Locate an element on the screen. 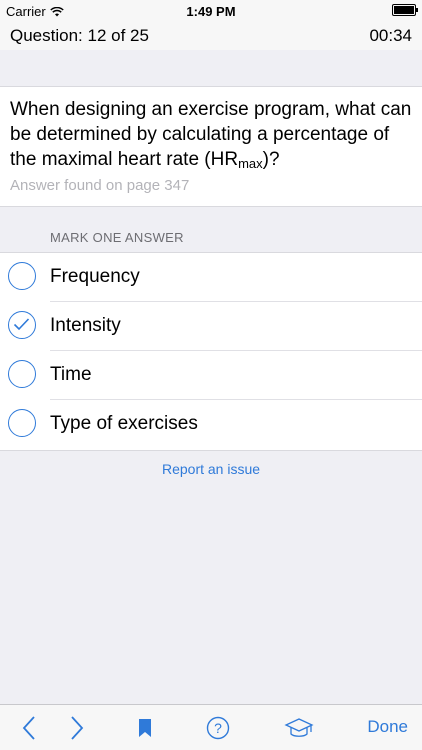 The image size is (422, 750). answer-option-time: Time is located at coordinates (211, 375).